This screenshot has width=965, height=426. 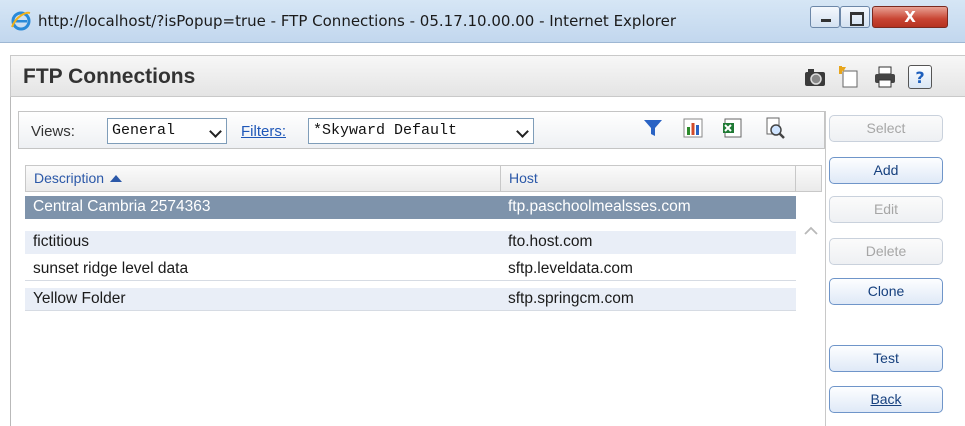 I want to click on close-icon: X, so click(x=910, y=17).